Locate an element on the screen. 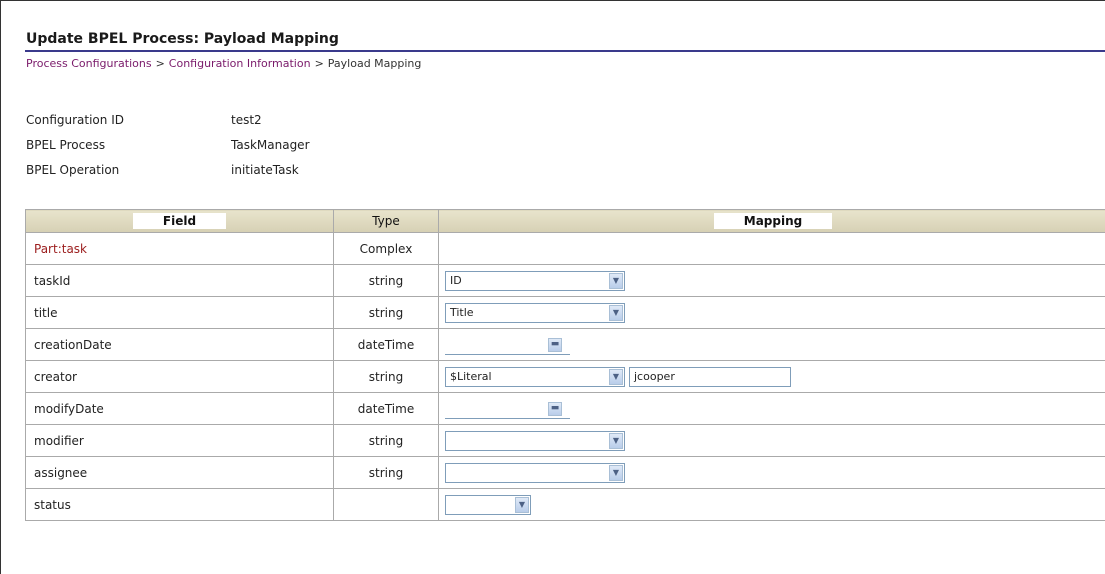  field-name: modifyDate is located at coordinates (179, 408).